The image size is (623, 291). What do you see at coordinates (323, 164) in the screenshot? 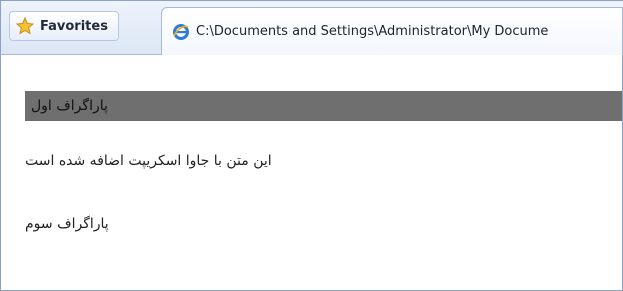
I see `paragraph-added-by-script: این متن با جاوا اسکریپت اضافه شده است` at bounding box center [323, 164].